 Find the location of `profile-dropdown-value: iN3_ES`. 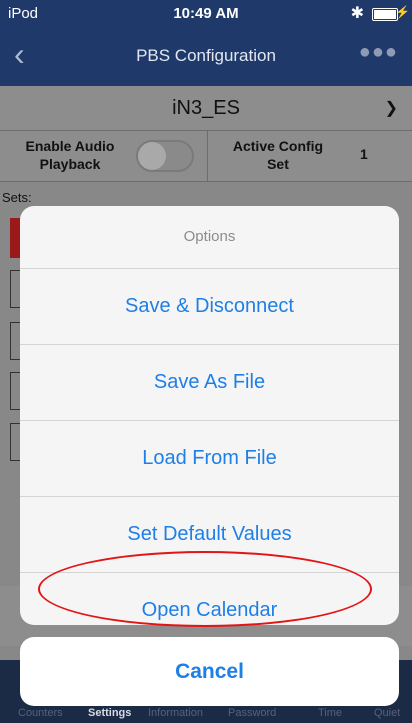

profile-dropdown-value: iN3_ES is located at coordinates (206, 108).